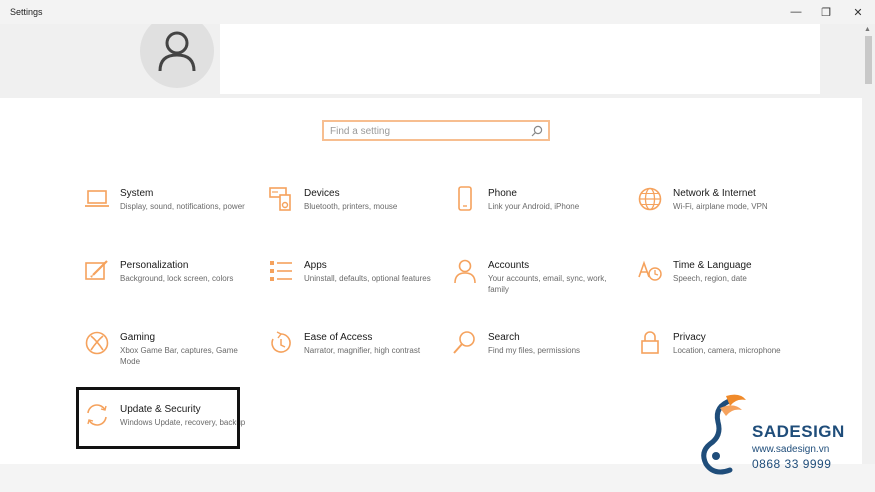  Describe the element at coordinates (542, 214) in the screenshot. I see `tile-phone: Phone Link your Android, iPhone` at that location.